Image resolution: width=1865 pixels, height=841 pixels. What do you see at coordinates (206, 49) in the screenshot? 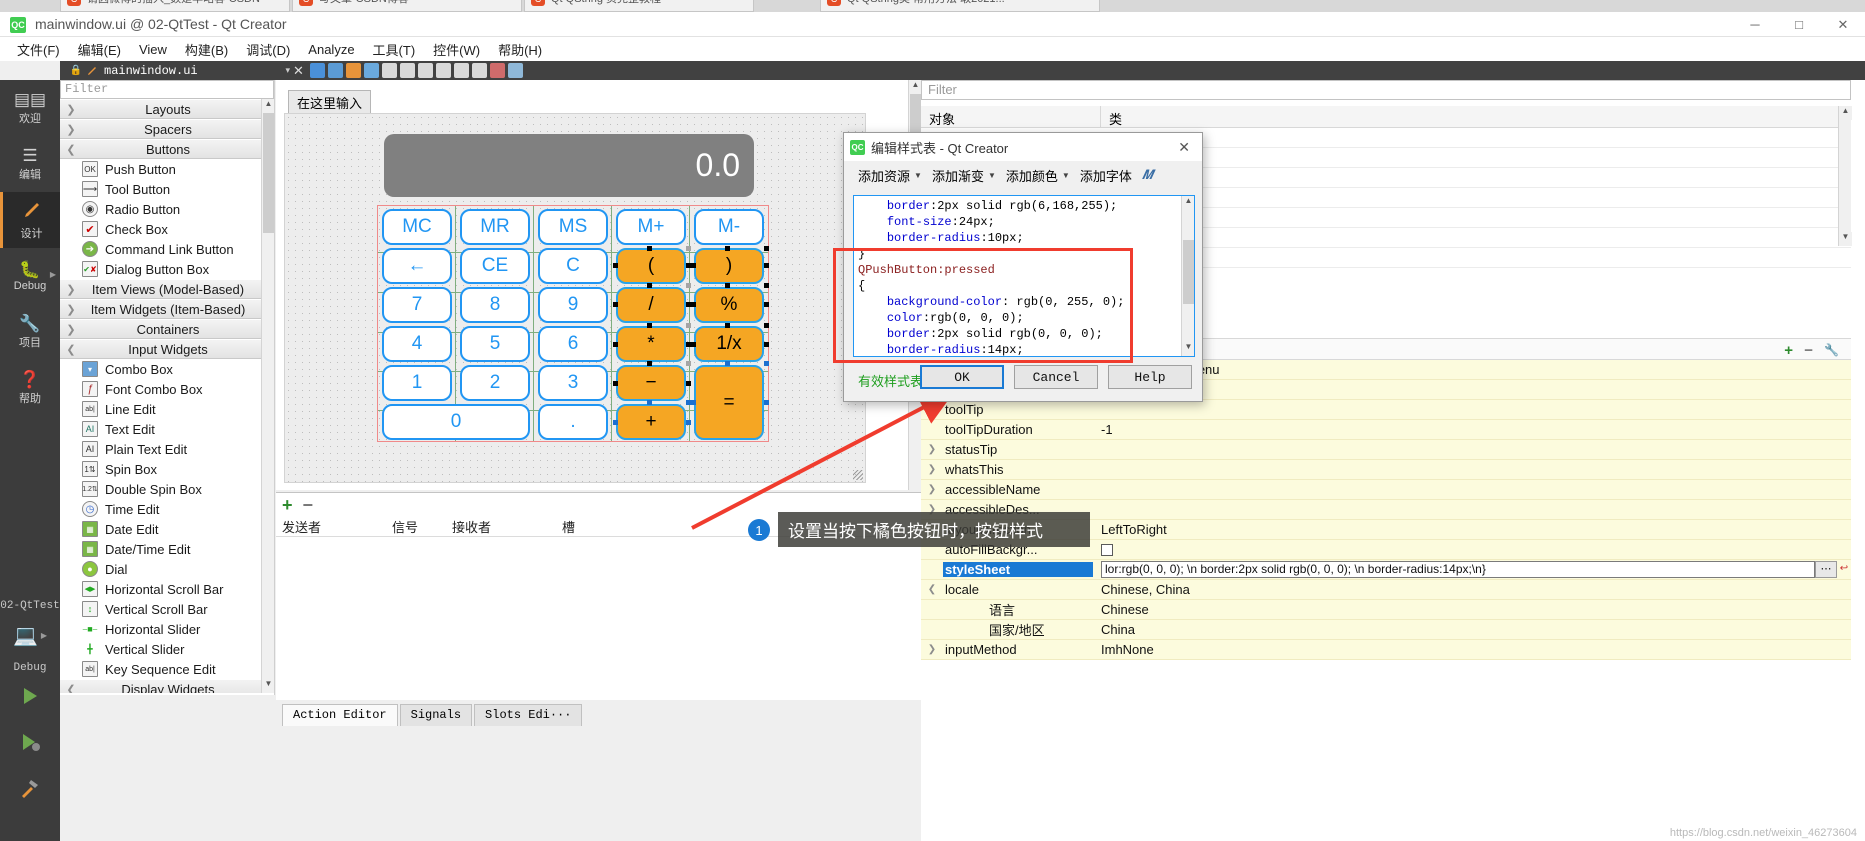
I see `menu-build: 构建(B)` at bounding box center [206, 49].